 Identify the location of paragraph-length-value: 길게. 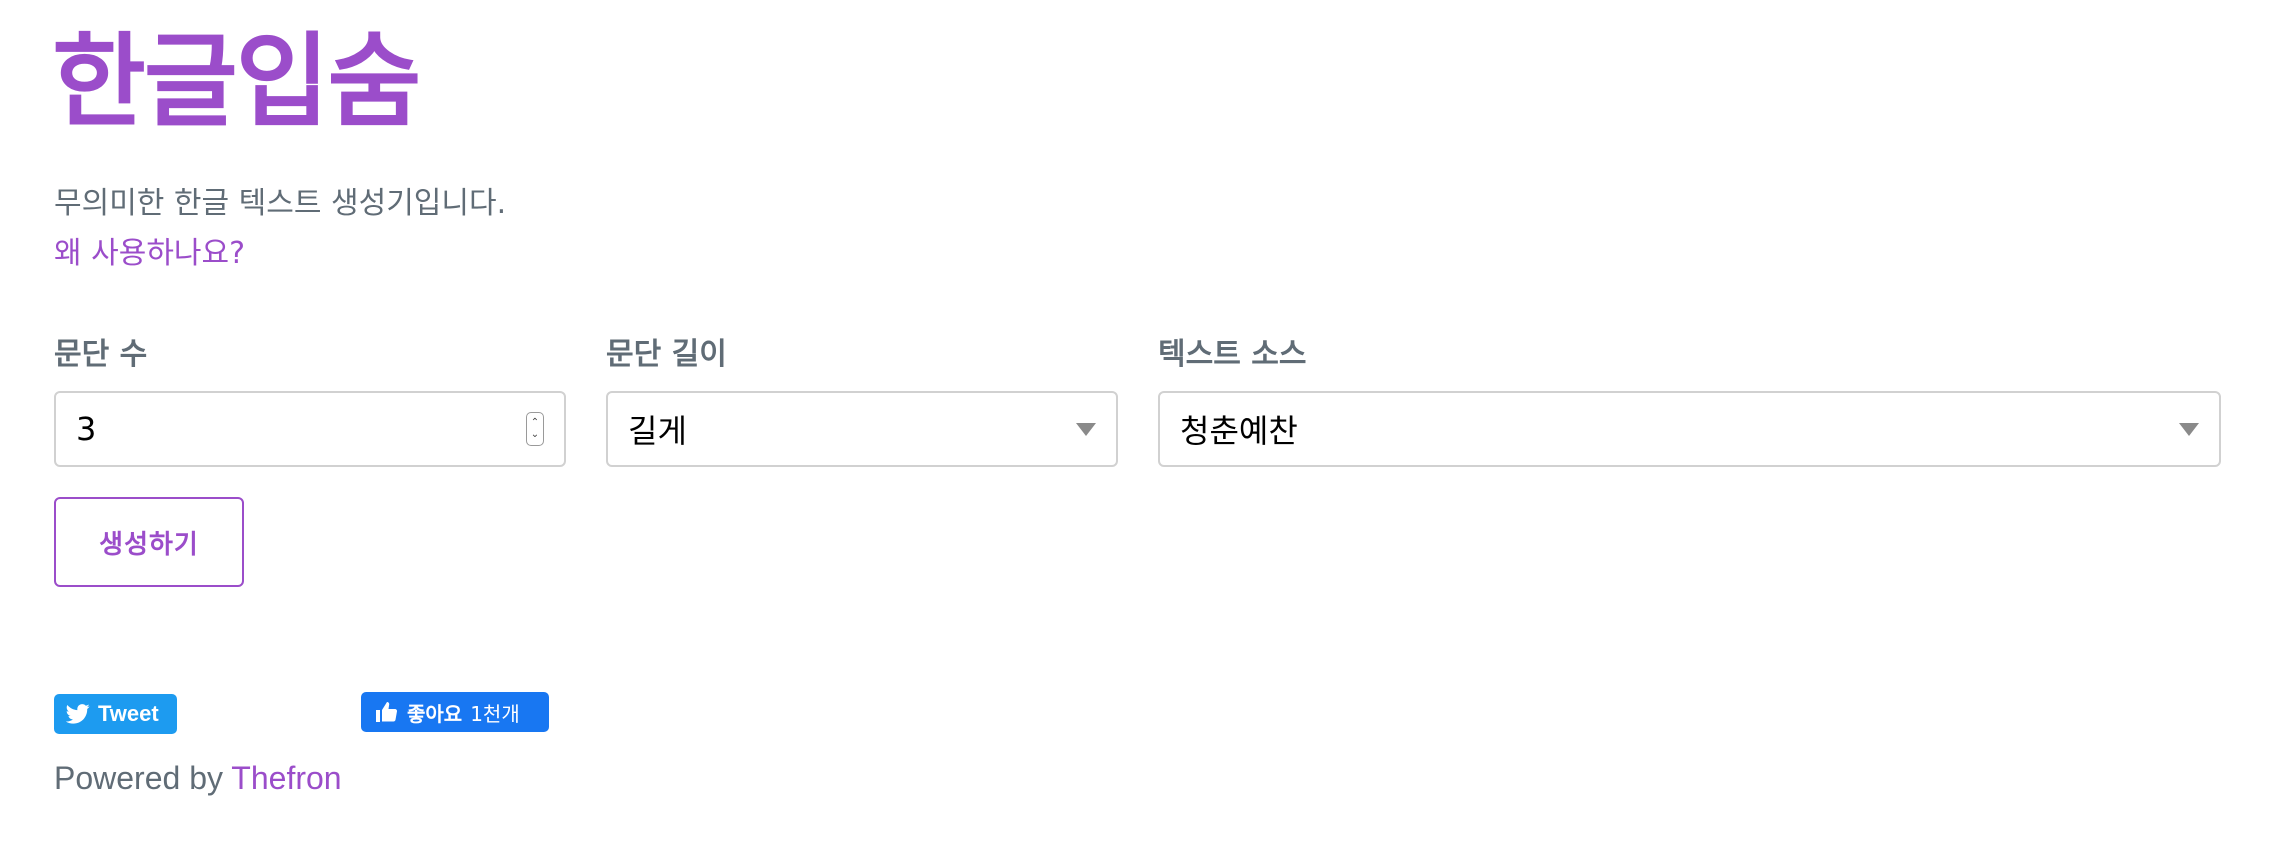
(657, 431).